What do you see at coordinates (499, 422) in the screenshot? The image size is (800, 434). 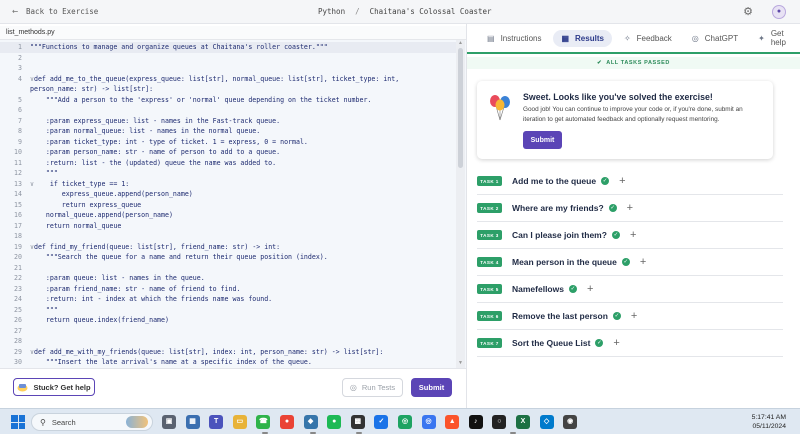 I see `github-icon: ○` at bounding box center [499, 422].